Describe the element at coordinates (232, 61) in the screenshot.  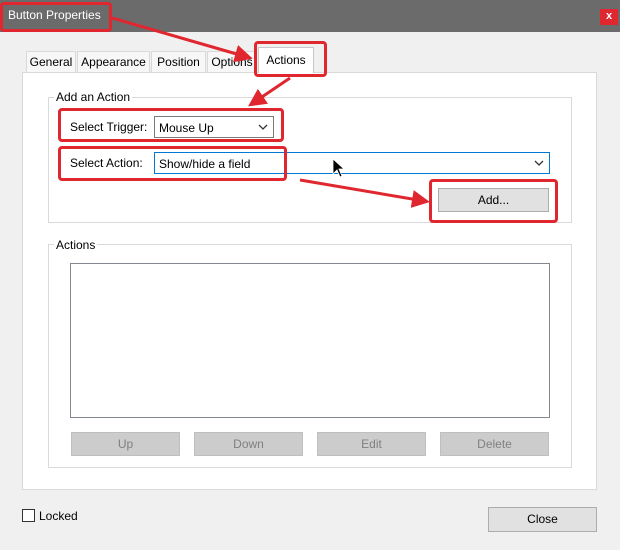
I see `tab-options: Options` at that location.